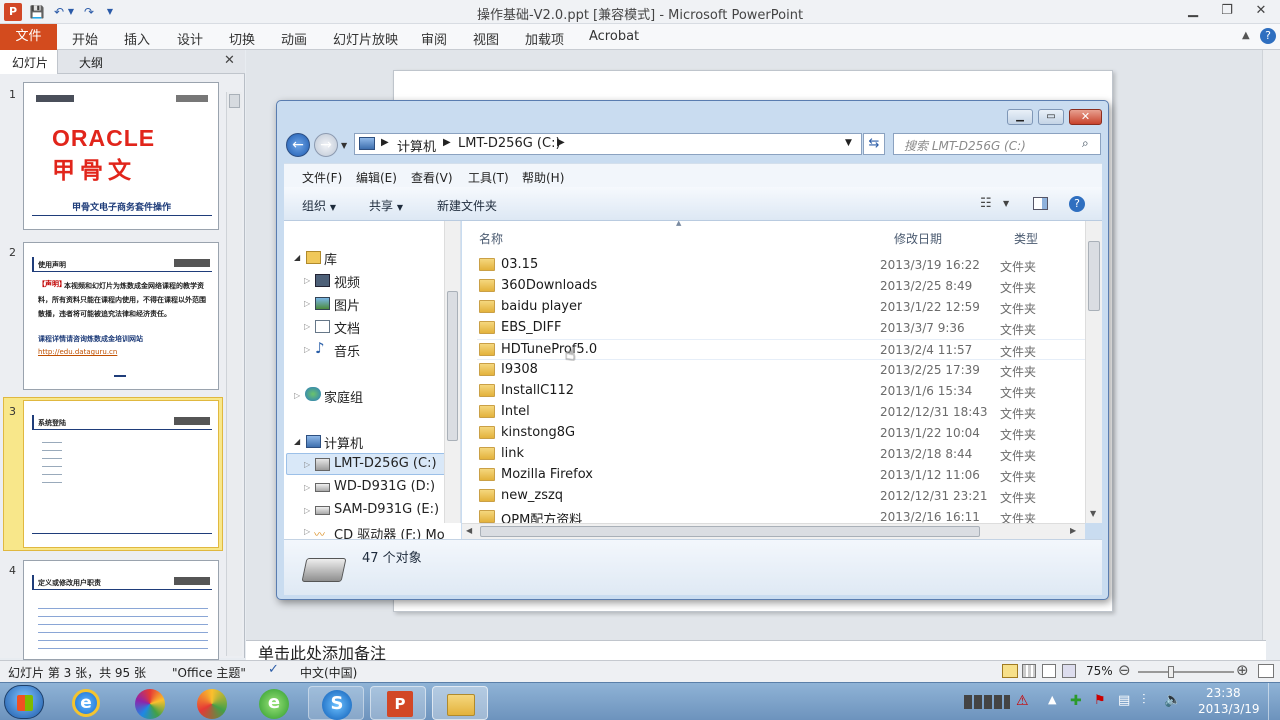 The image size is (1280, 720). I want to click on explorer-close-button: ✕, so click(1085, 117).